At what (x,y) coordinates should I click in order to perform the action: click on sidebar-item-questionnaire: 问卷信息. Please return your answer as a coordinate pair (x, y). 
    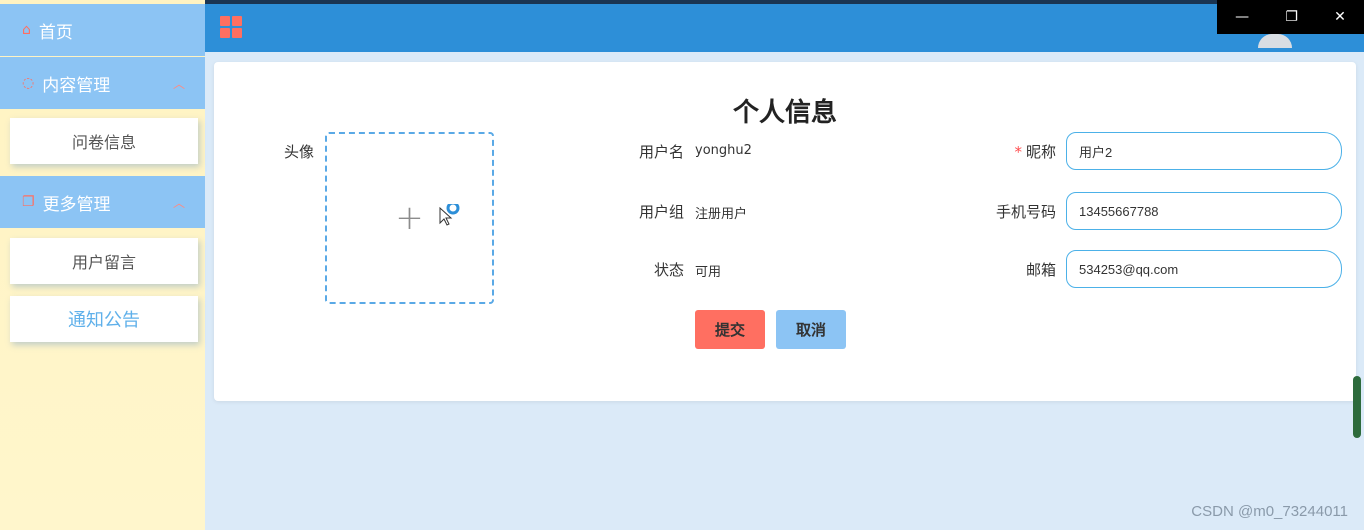
    Looking at the image, I should click on (104, 141).